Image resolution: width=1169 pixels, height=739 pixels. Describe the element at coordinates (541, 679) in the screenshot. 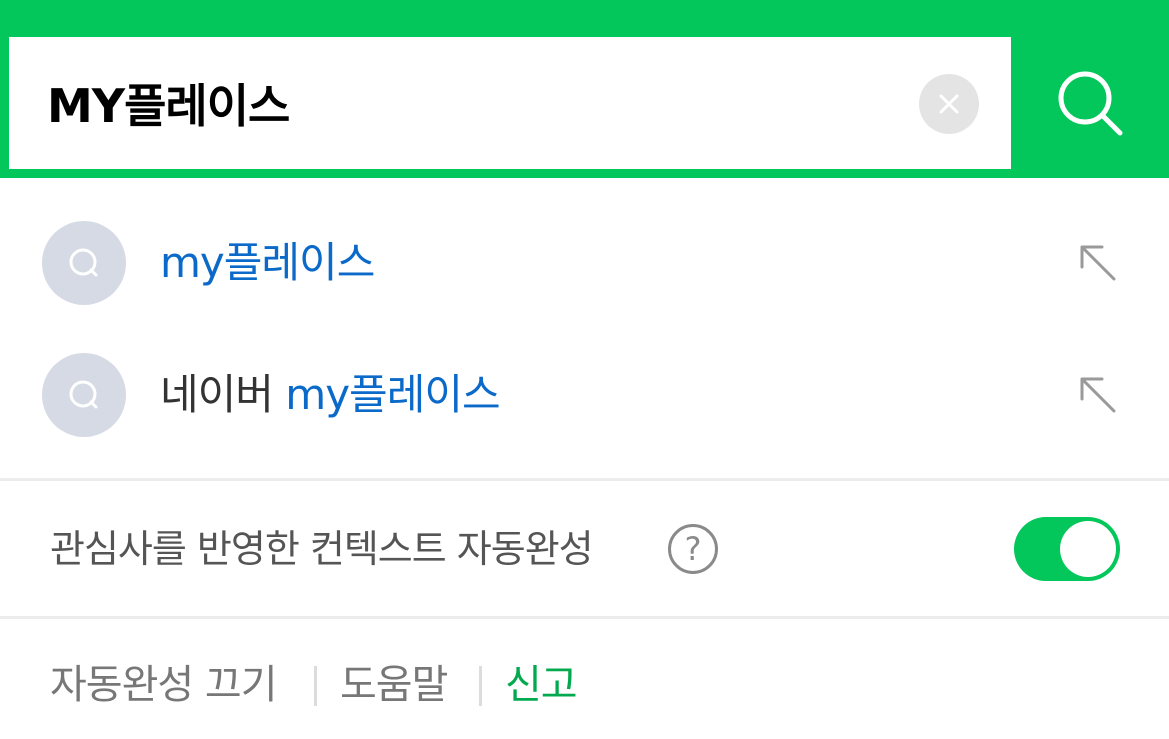

I see `report-link: 신고` at that location.